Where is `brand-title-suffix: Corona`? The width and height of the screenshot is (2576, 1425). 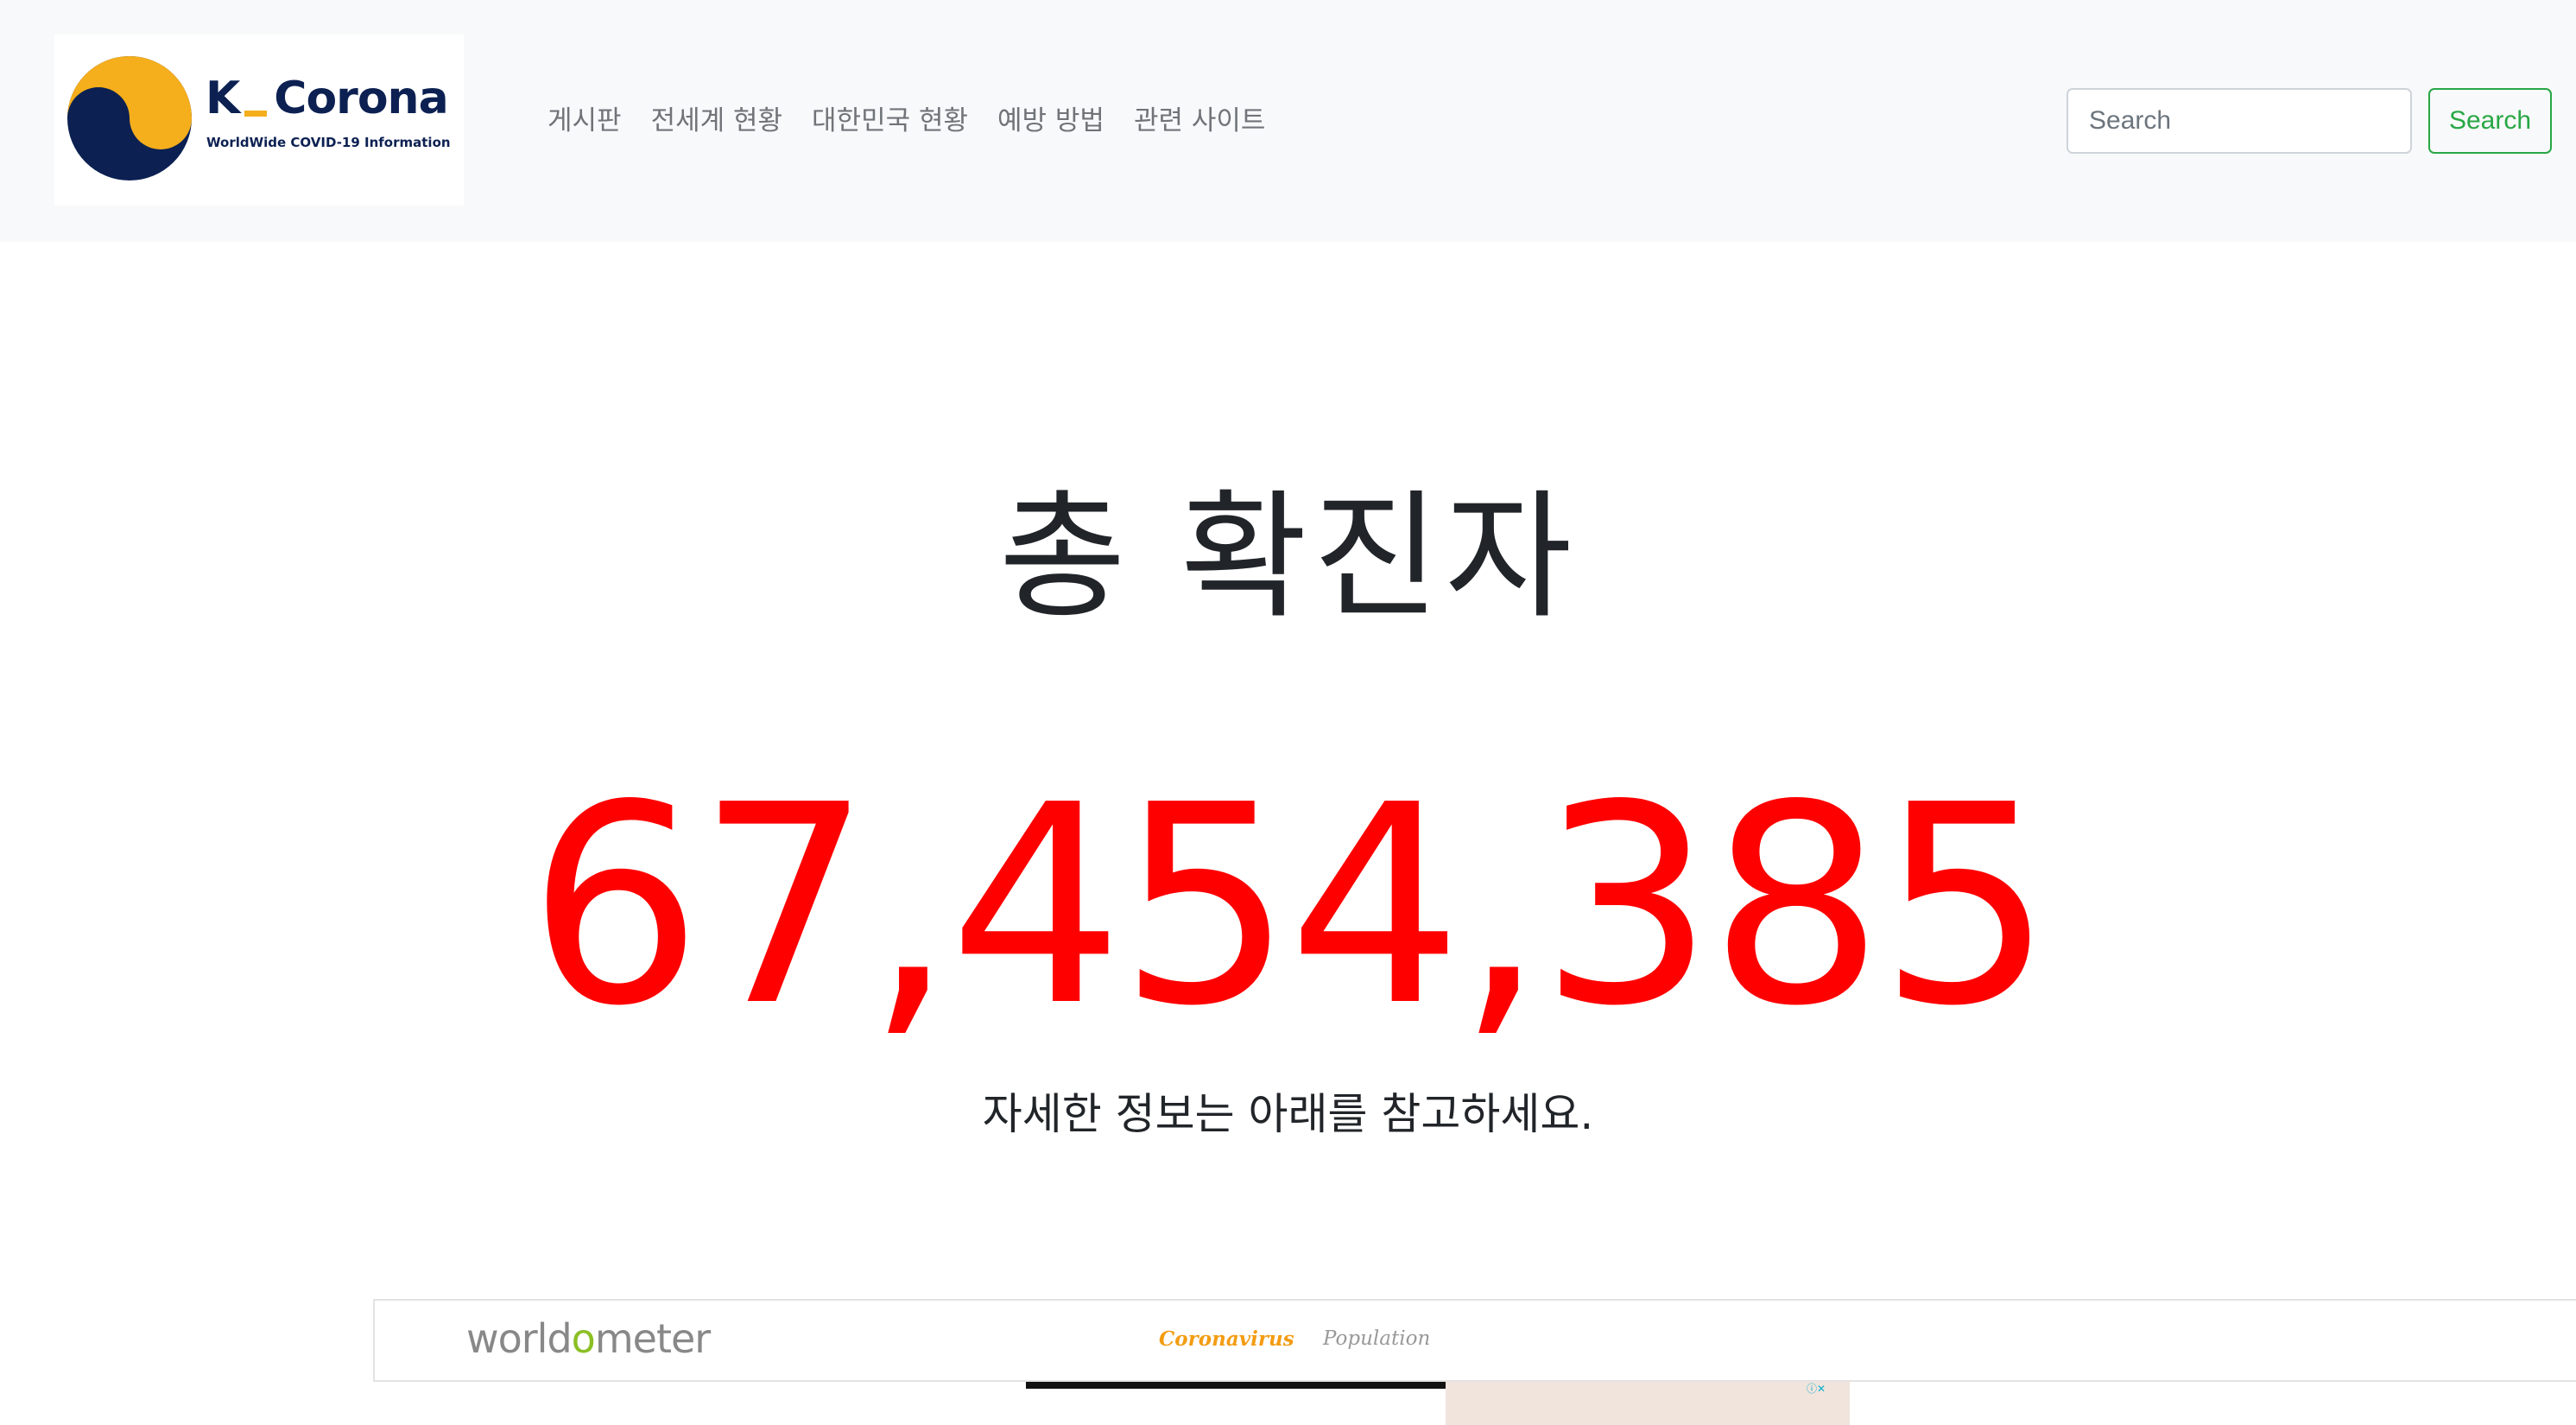 brand-title-suffix: Corona is located at coordinates (361, 98).